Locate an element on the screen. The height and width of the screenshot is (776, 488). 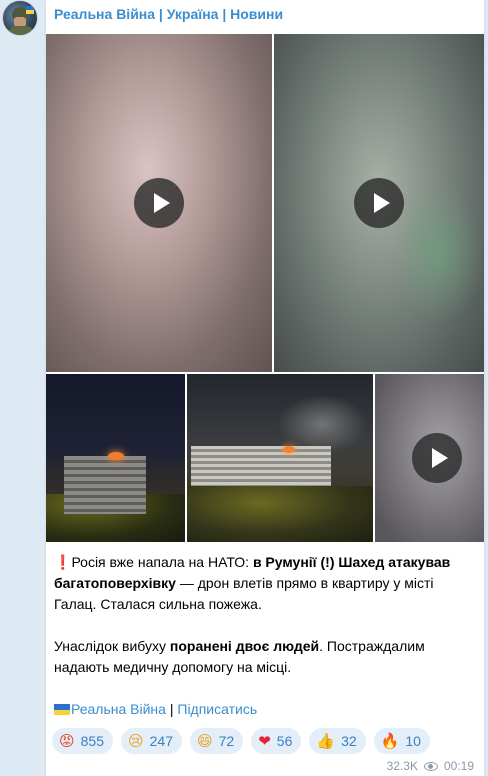
reaction-count: 56 is located at coordinates (284, 741).